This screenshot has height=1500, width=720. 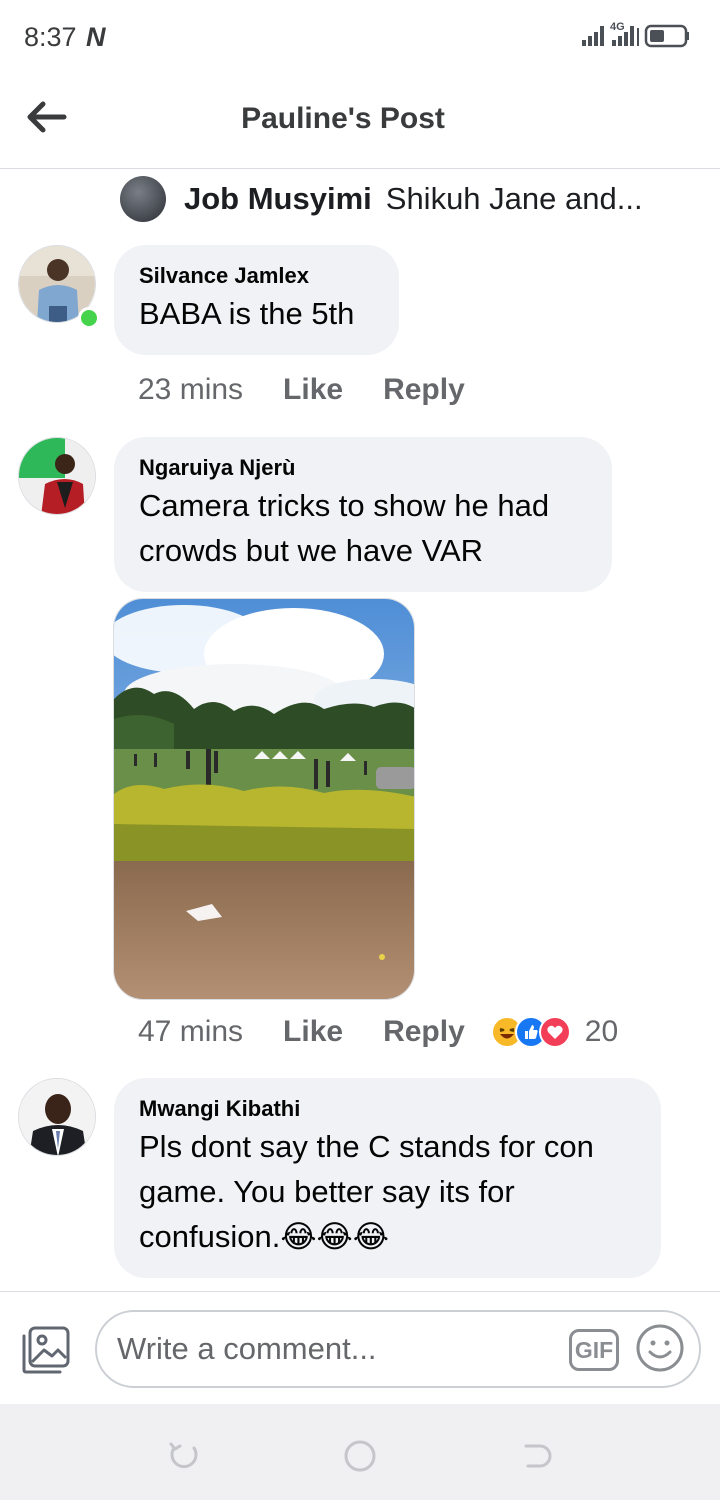 What do you see at coordinates (50, 37) in the screenshot?
I see `status-time: 8:37` at bounding box center [50, 37].